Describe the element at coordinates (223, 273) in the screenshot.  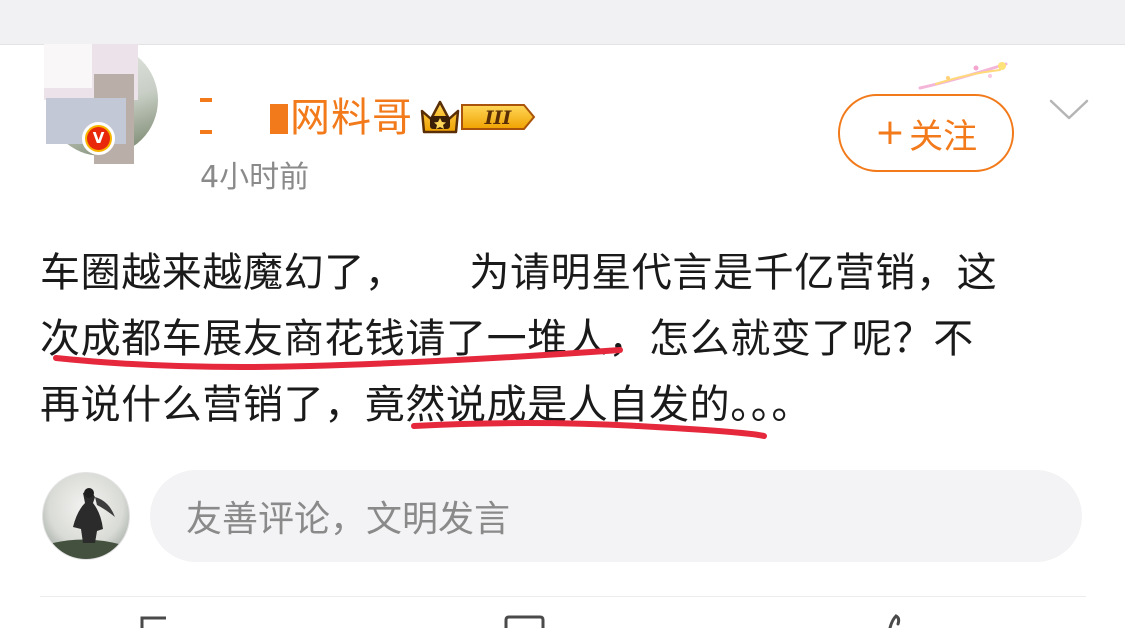
I see `post-line-1-part-1: 车圈越来越魔幻了，` at that location.